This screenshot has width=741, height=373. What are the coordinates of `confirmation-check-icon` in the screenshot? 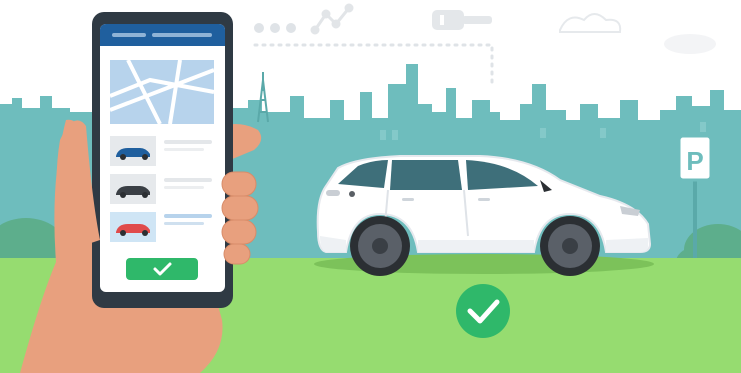 It's located at (483, 311).